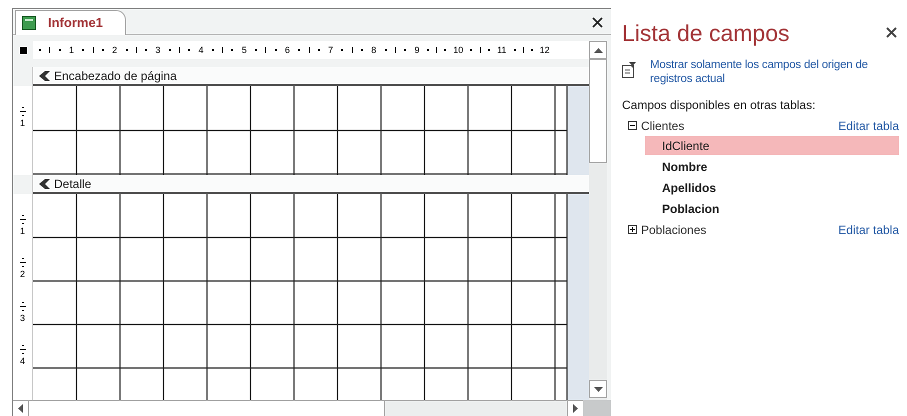 The height and width of the screenshot is (416, 907). I want to click on ruler-number: 5, so click(244, 50).